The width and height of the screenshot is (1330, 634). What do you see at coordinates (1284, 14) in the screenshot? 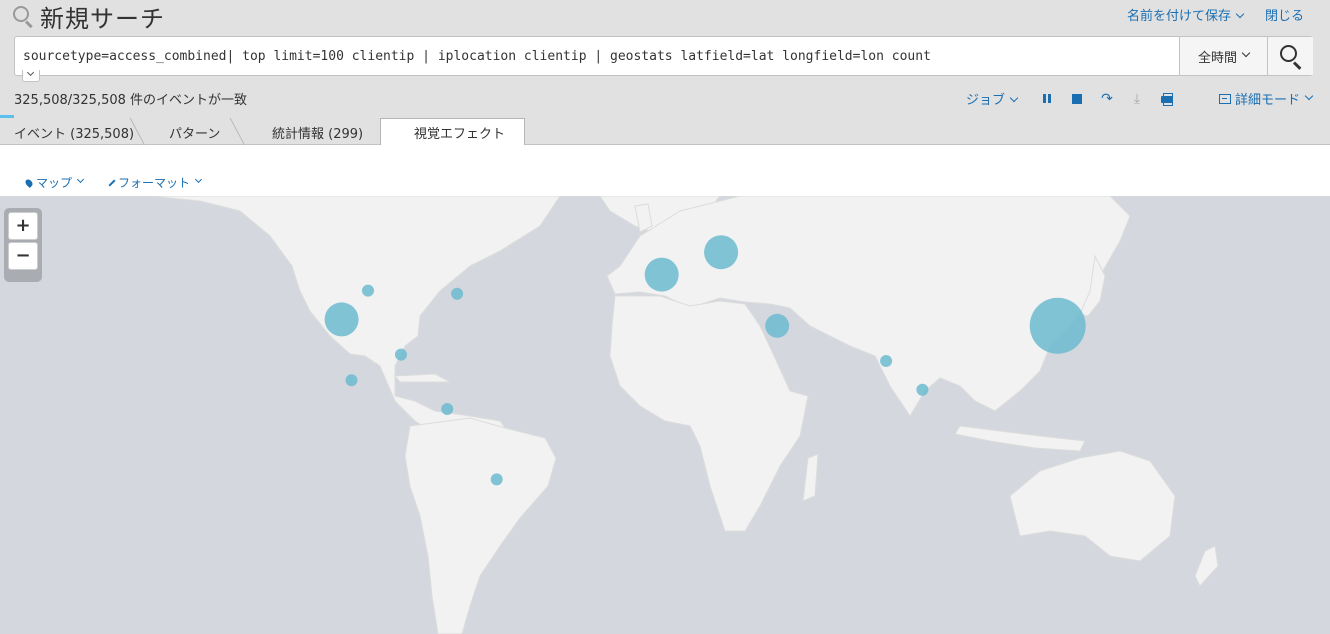
I see `close-link: 閉じる` at bounding box center [1284, 14].